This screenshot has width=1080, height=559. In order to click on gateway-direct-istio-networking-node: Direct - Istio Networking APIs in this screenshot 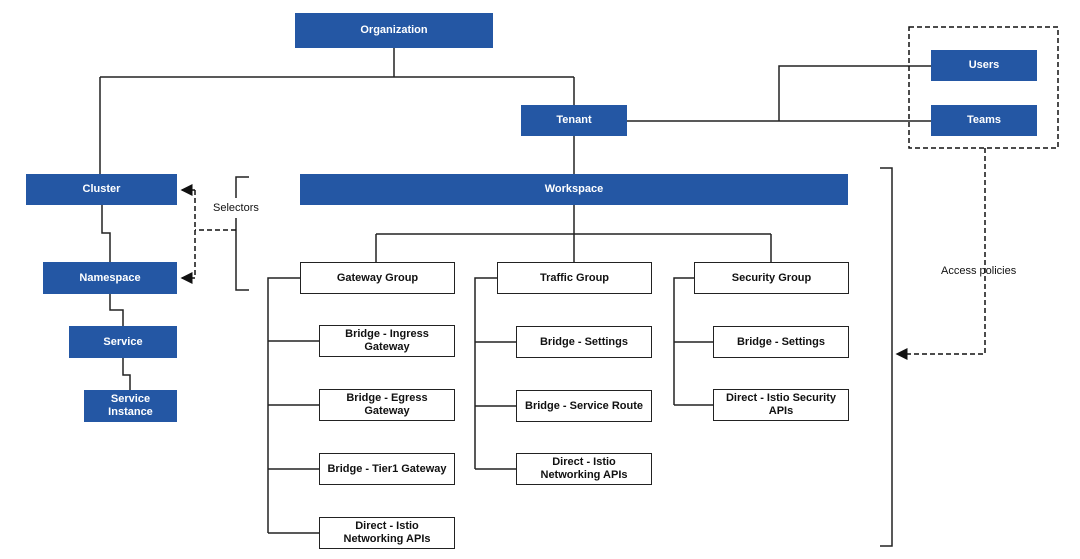, I will do `click(387, 533)`.